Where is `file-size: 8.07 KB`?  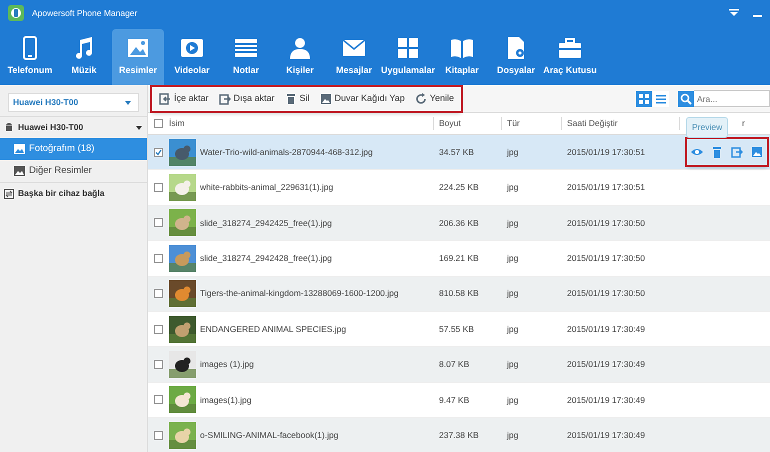 file-size: 8.07 KB is located at coordinates (454, 364).